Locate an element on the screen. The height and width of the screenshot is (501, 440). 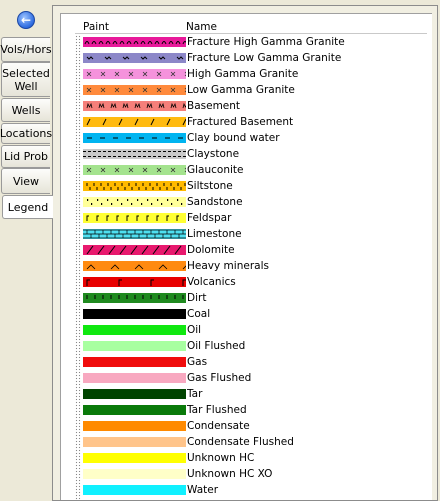
legend-row: Fractured Basement is located at coordinates (253, 123).